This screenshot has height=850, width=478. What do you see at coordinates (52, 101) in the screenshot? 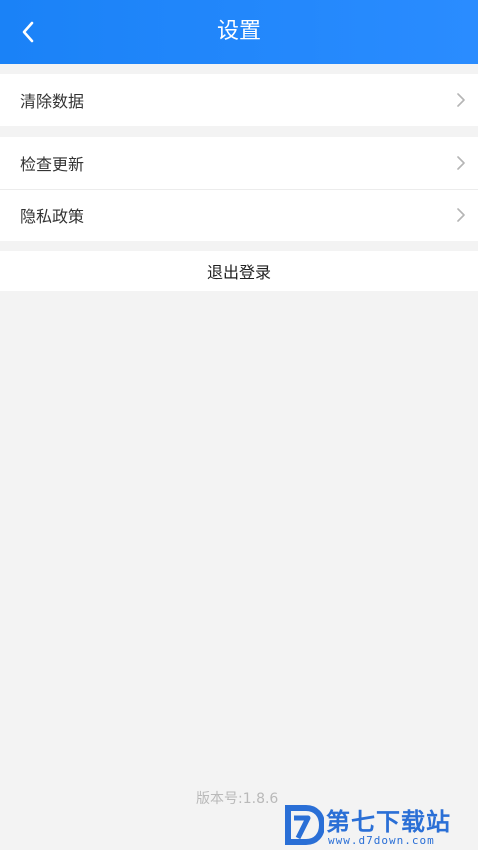
I see `clear-data-label: 清除数据` at bounding box center [52, 101].